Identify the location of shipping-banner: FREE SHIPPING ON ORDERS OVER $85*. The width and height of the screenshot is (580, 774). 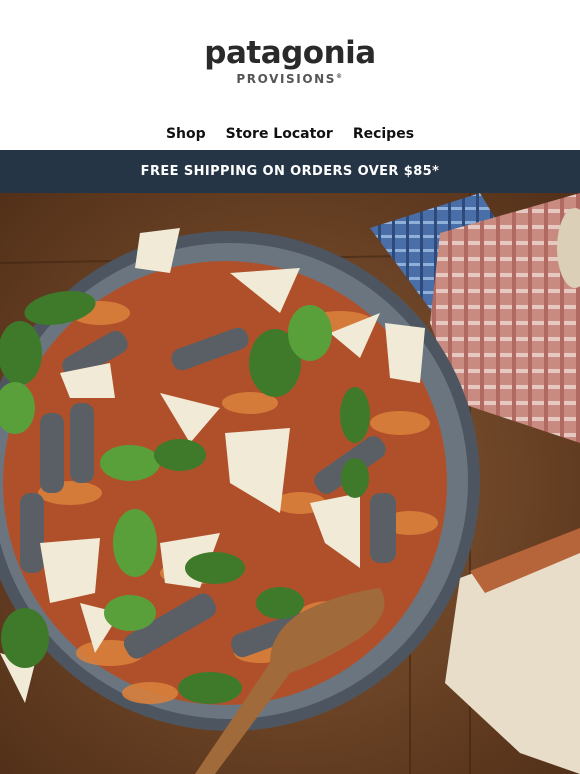
(290, 171).